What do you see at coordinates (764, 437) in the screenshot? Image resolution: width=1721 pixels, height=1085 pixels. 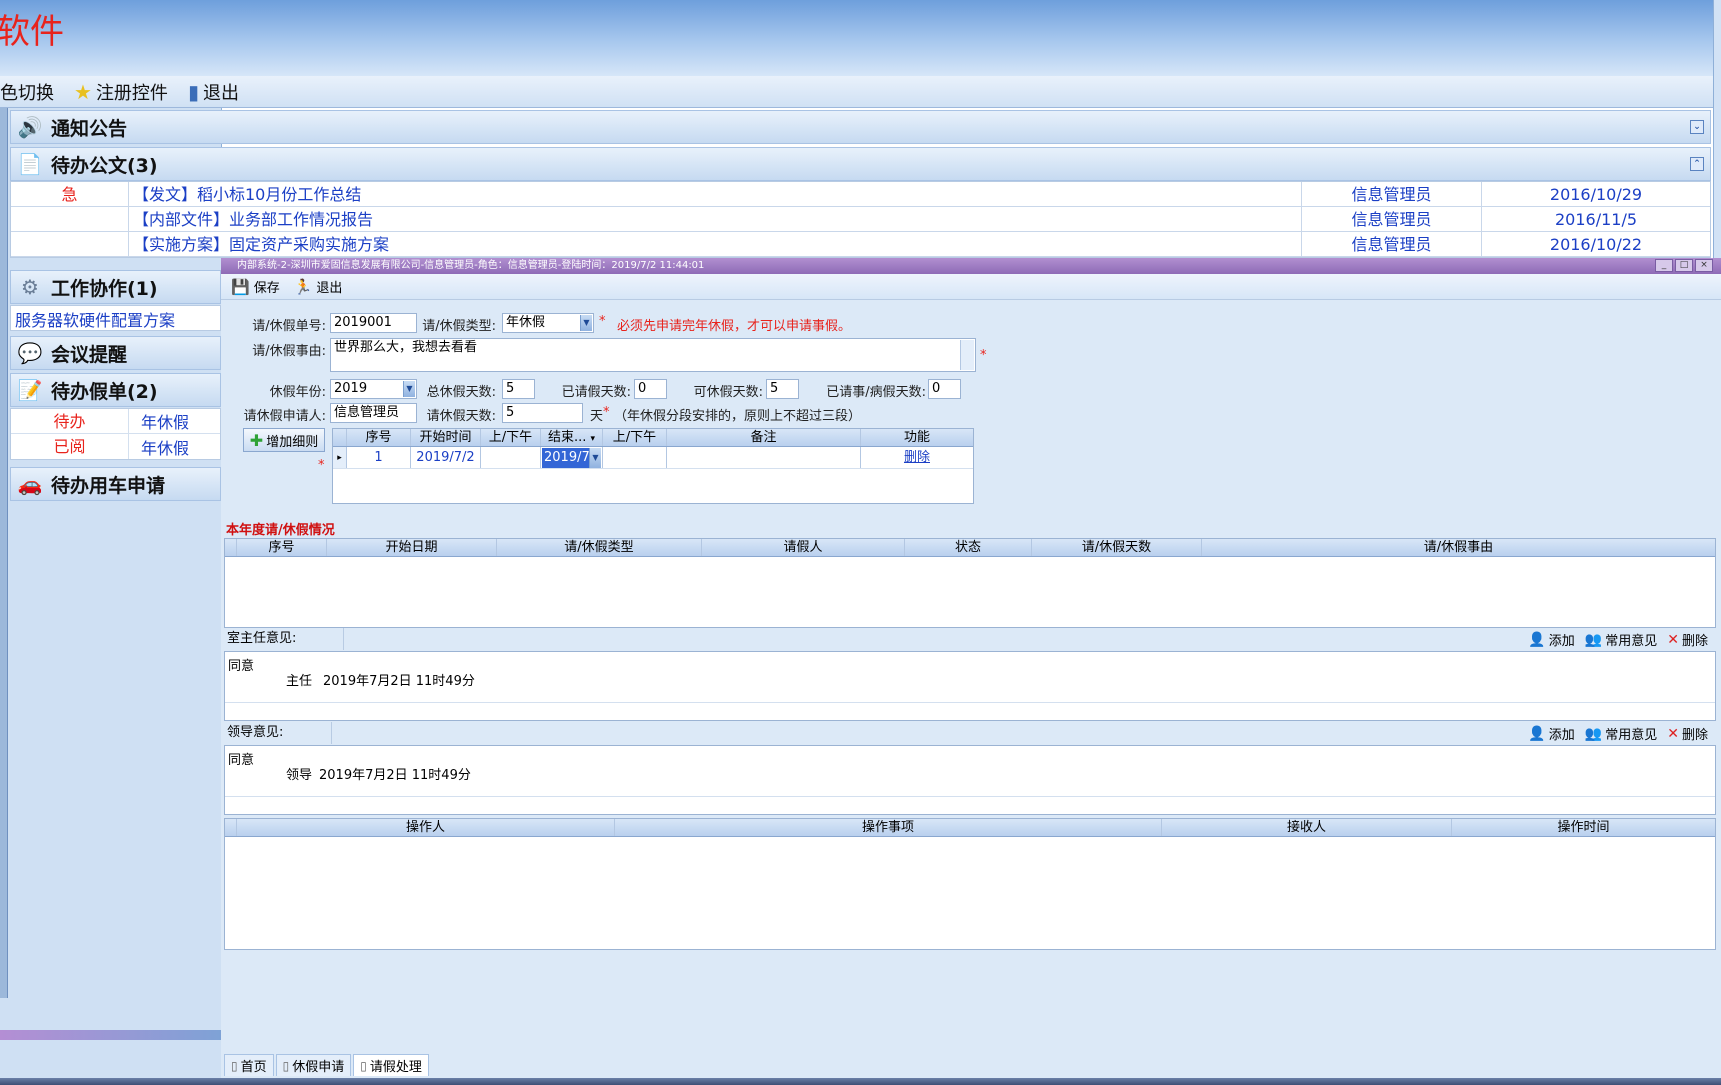 I see `col-header: 备注` at bounding box center [764, 437].